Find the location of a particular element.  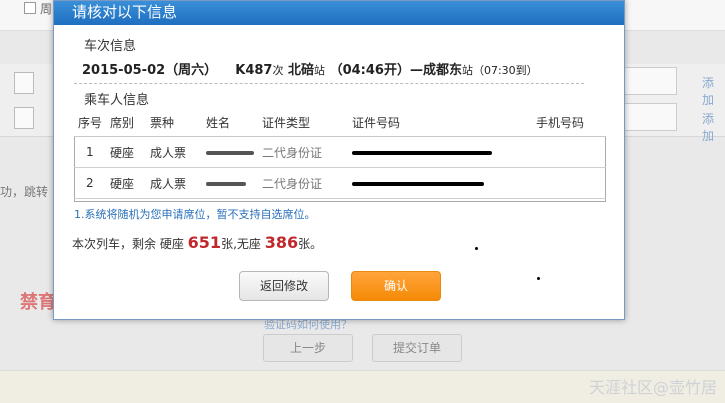

no-seat-count: 386 is located at coordinates (281, 242).